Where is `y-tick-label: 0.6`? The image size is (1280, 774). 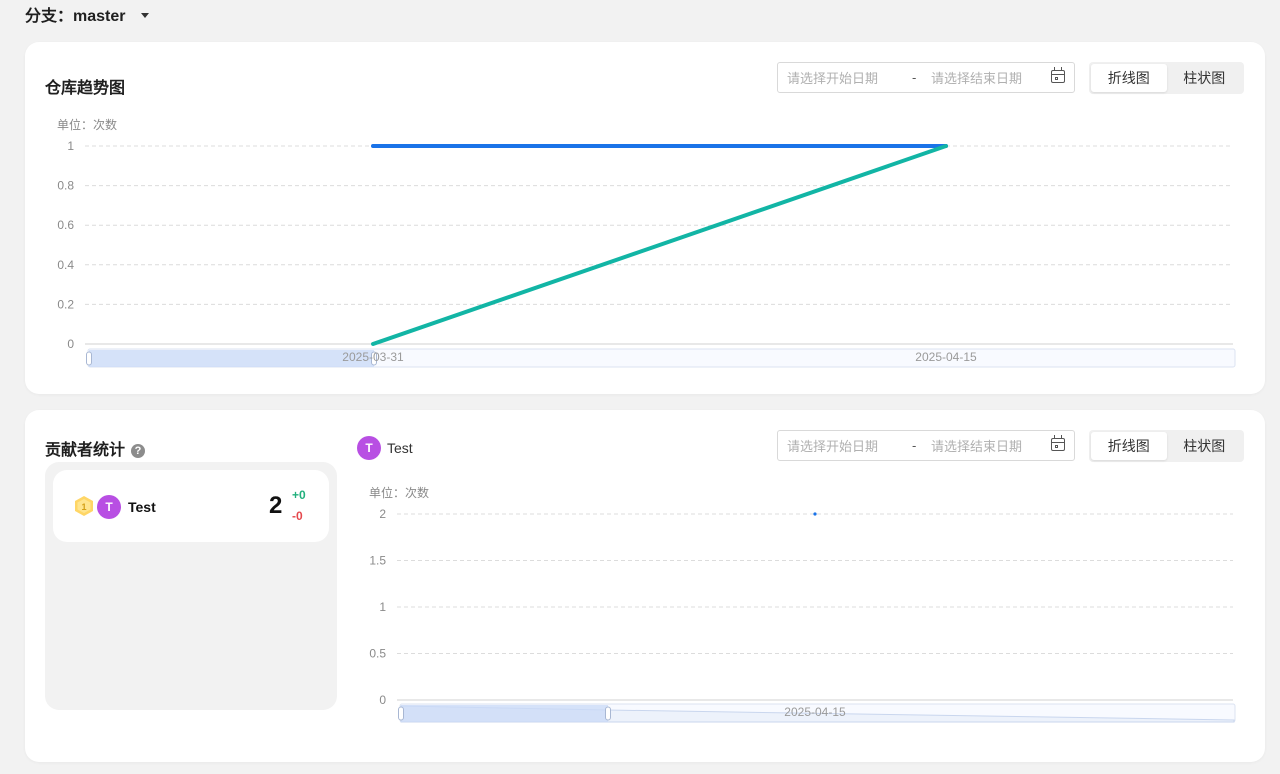
y-tick-label: 0.6 is located at coordinates (65, 225).